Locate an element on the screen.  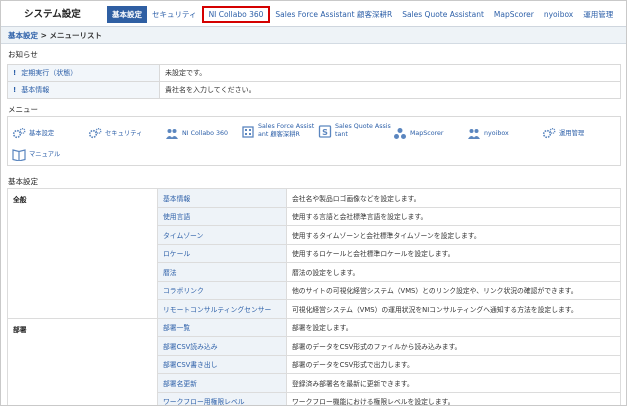
menu-item-nyoibox: nyoibox is located at coordinates (488, 133).